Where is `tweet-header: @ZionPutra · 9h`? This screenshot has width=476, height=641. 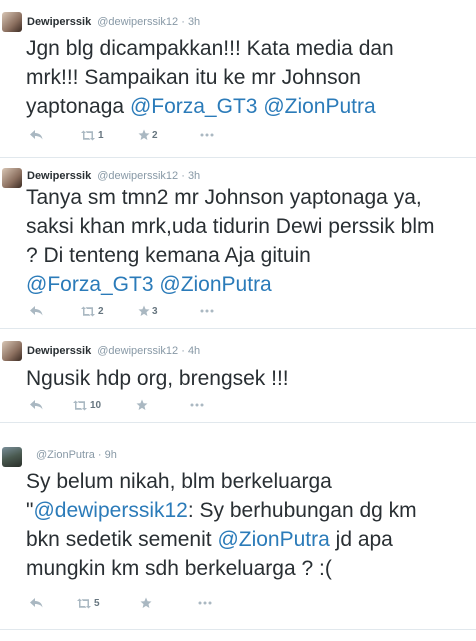 tweet-header: @ZionPutra · 9h is located at coordinates (76, 455).